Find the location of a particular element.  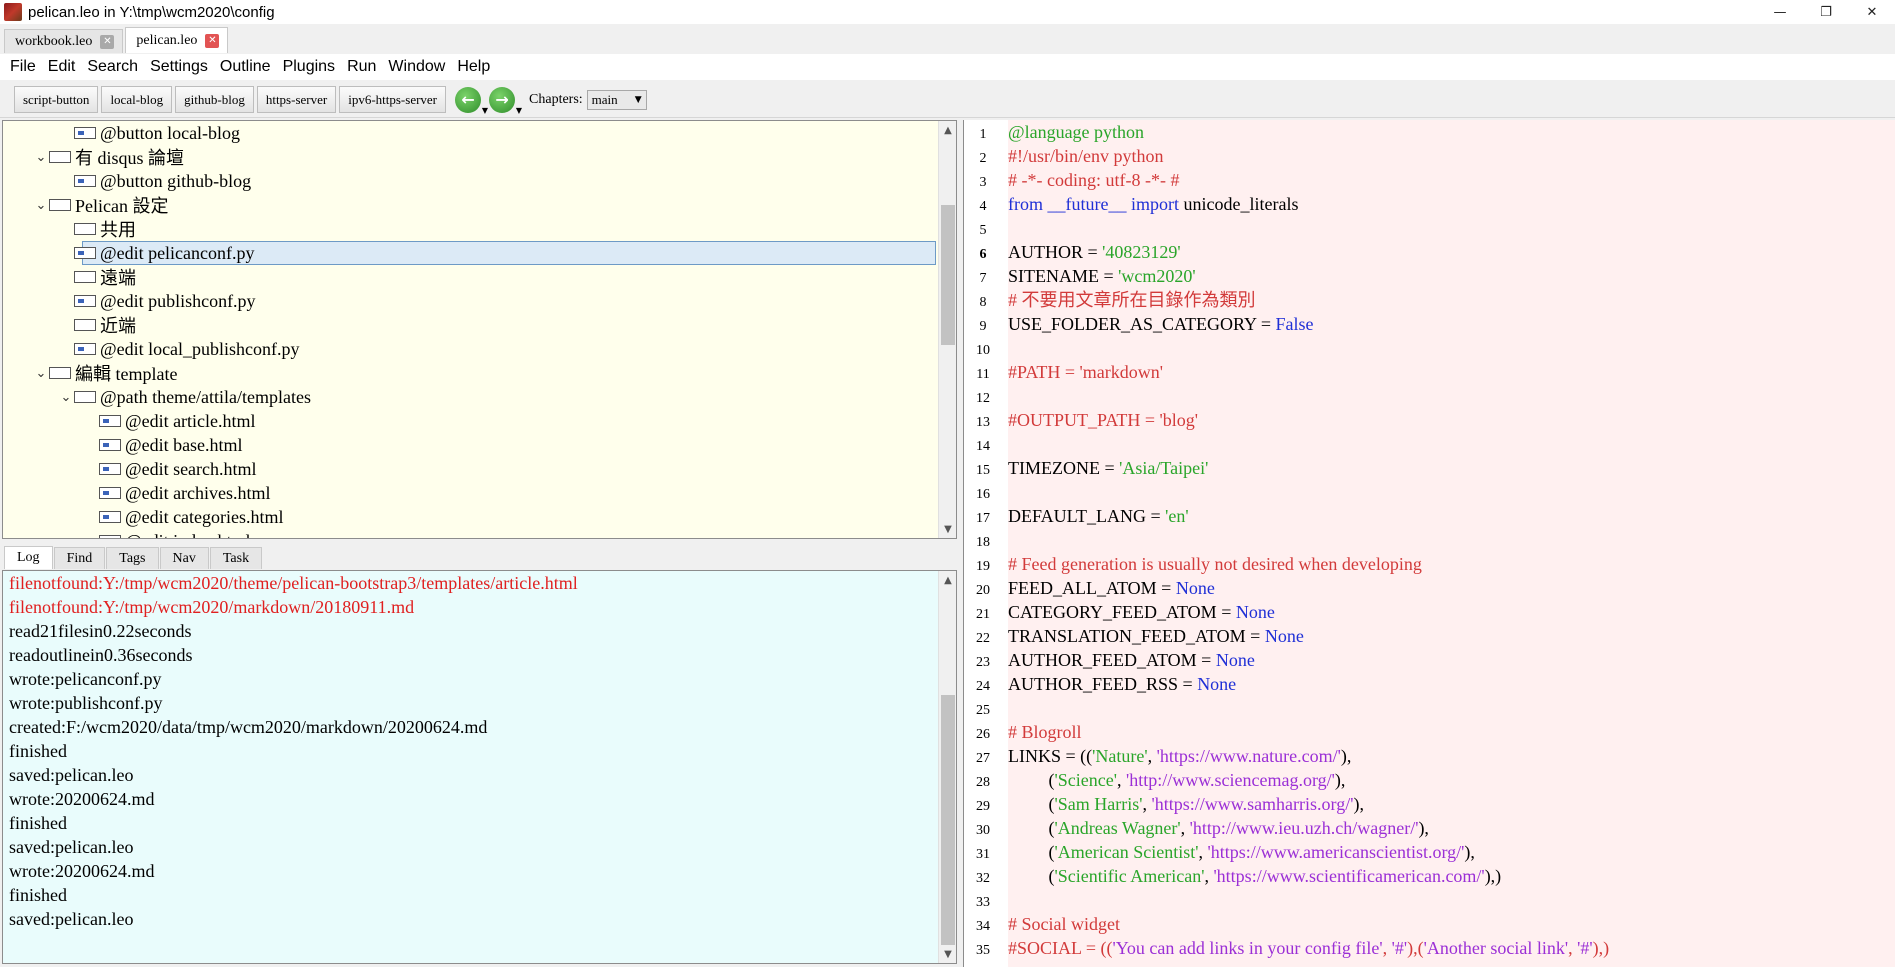

outline-node: ⌄ Pelican 設定 is located at coordinates (101, 205).